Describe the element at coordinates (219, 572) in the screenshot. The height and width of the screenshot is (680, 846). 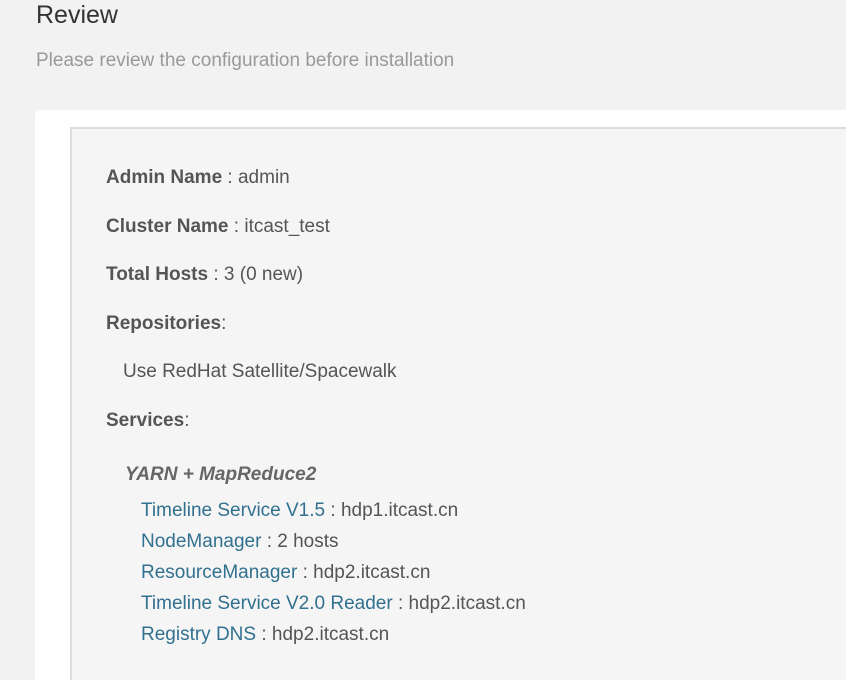
I see `component-link-resourcemanager: ResourceManager` at that location.